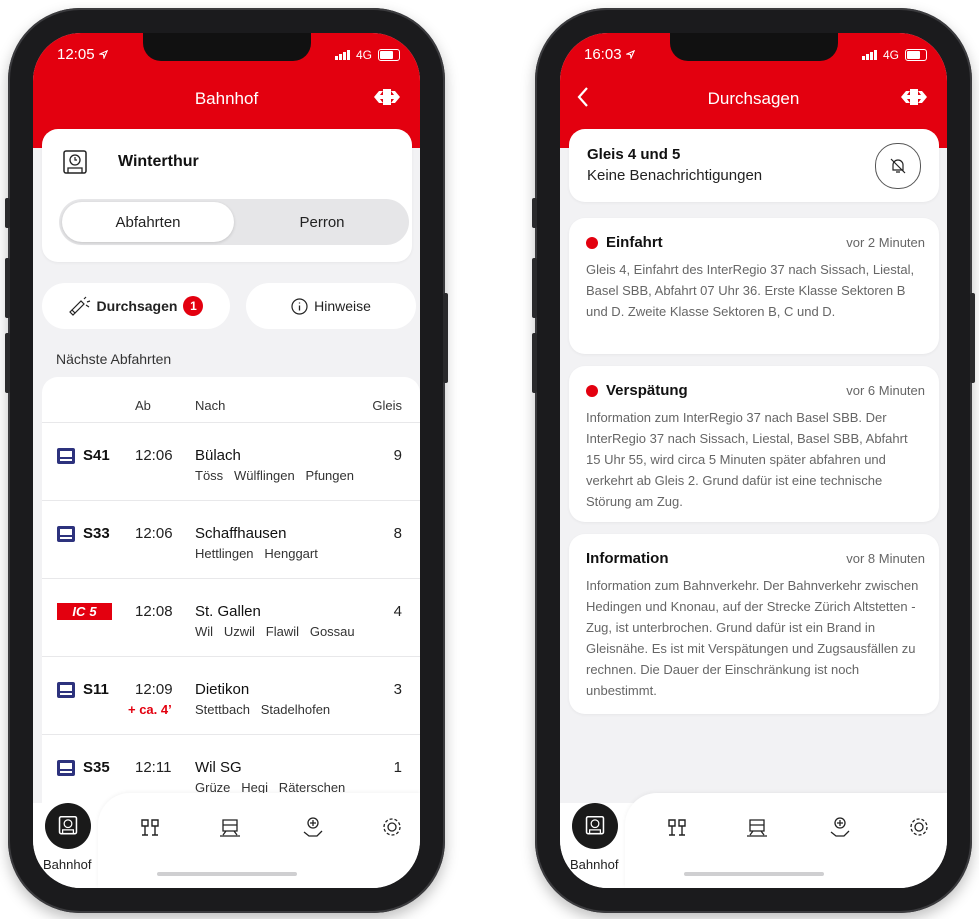 This screenshot has width=979, height=919. What do you see at coordinates (675, 175) in the screenshot?
I see `notification-status: Keine Benachrichtigungen` at bounding box center [675, 175].